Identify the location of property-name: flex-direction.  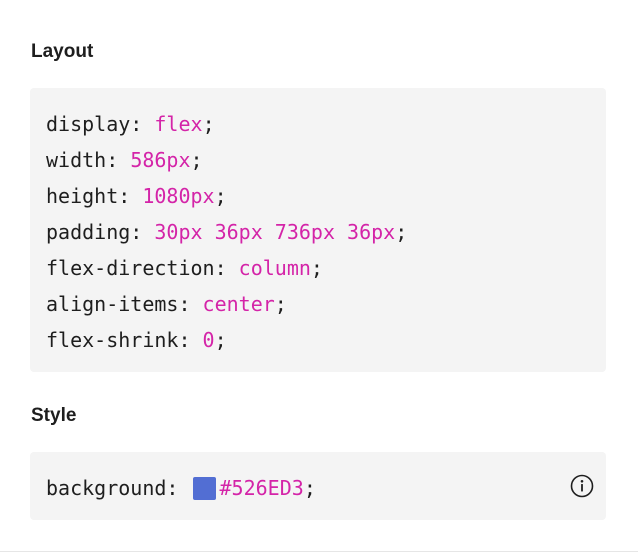
(130, 268).